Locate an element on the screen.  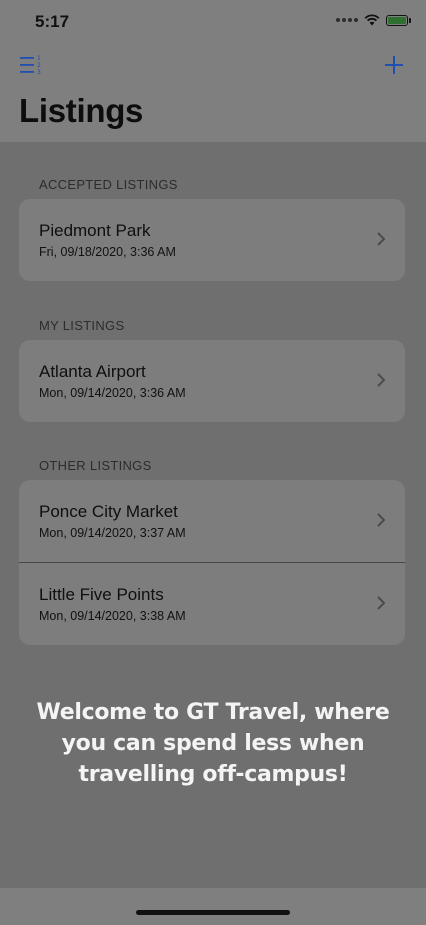
status-time: 5:17 is located at coordinates (52, 21).